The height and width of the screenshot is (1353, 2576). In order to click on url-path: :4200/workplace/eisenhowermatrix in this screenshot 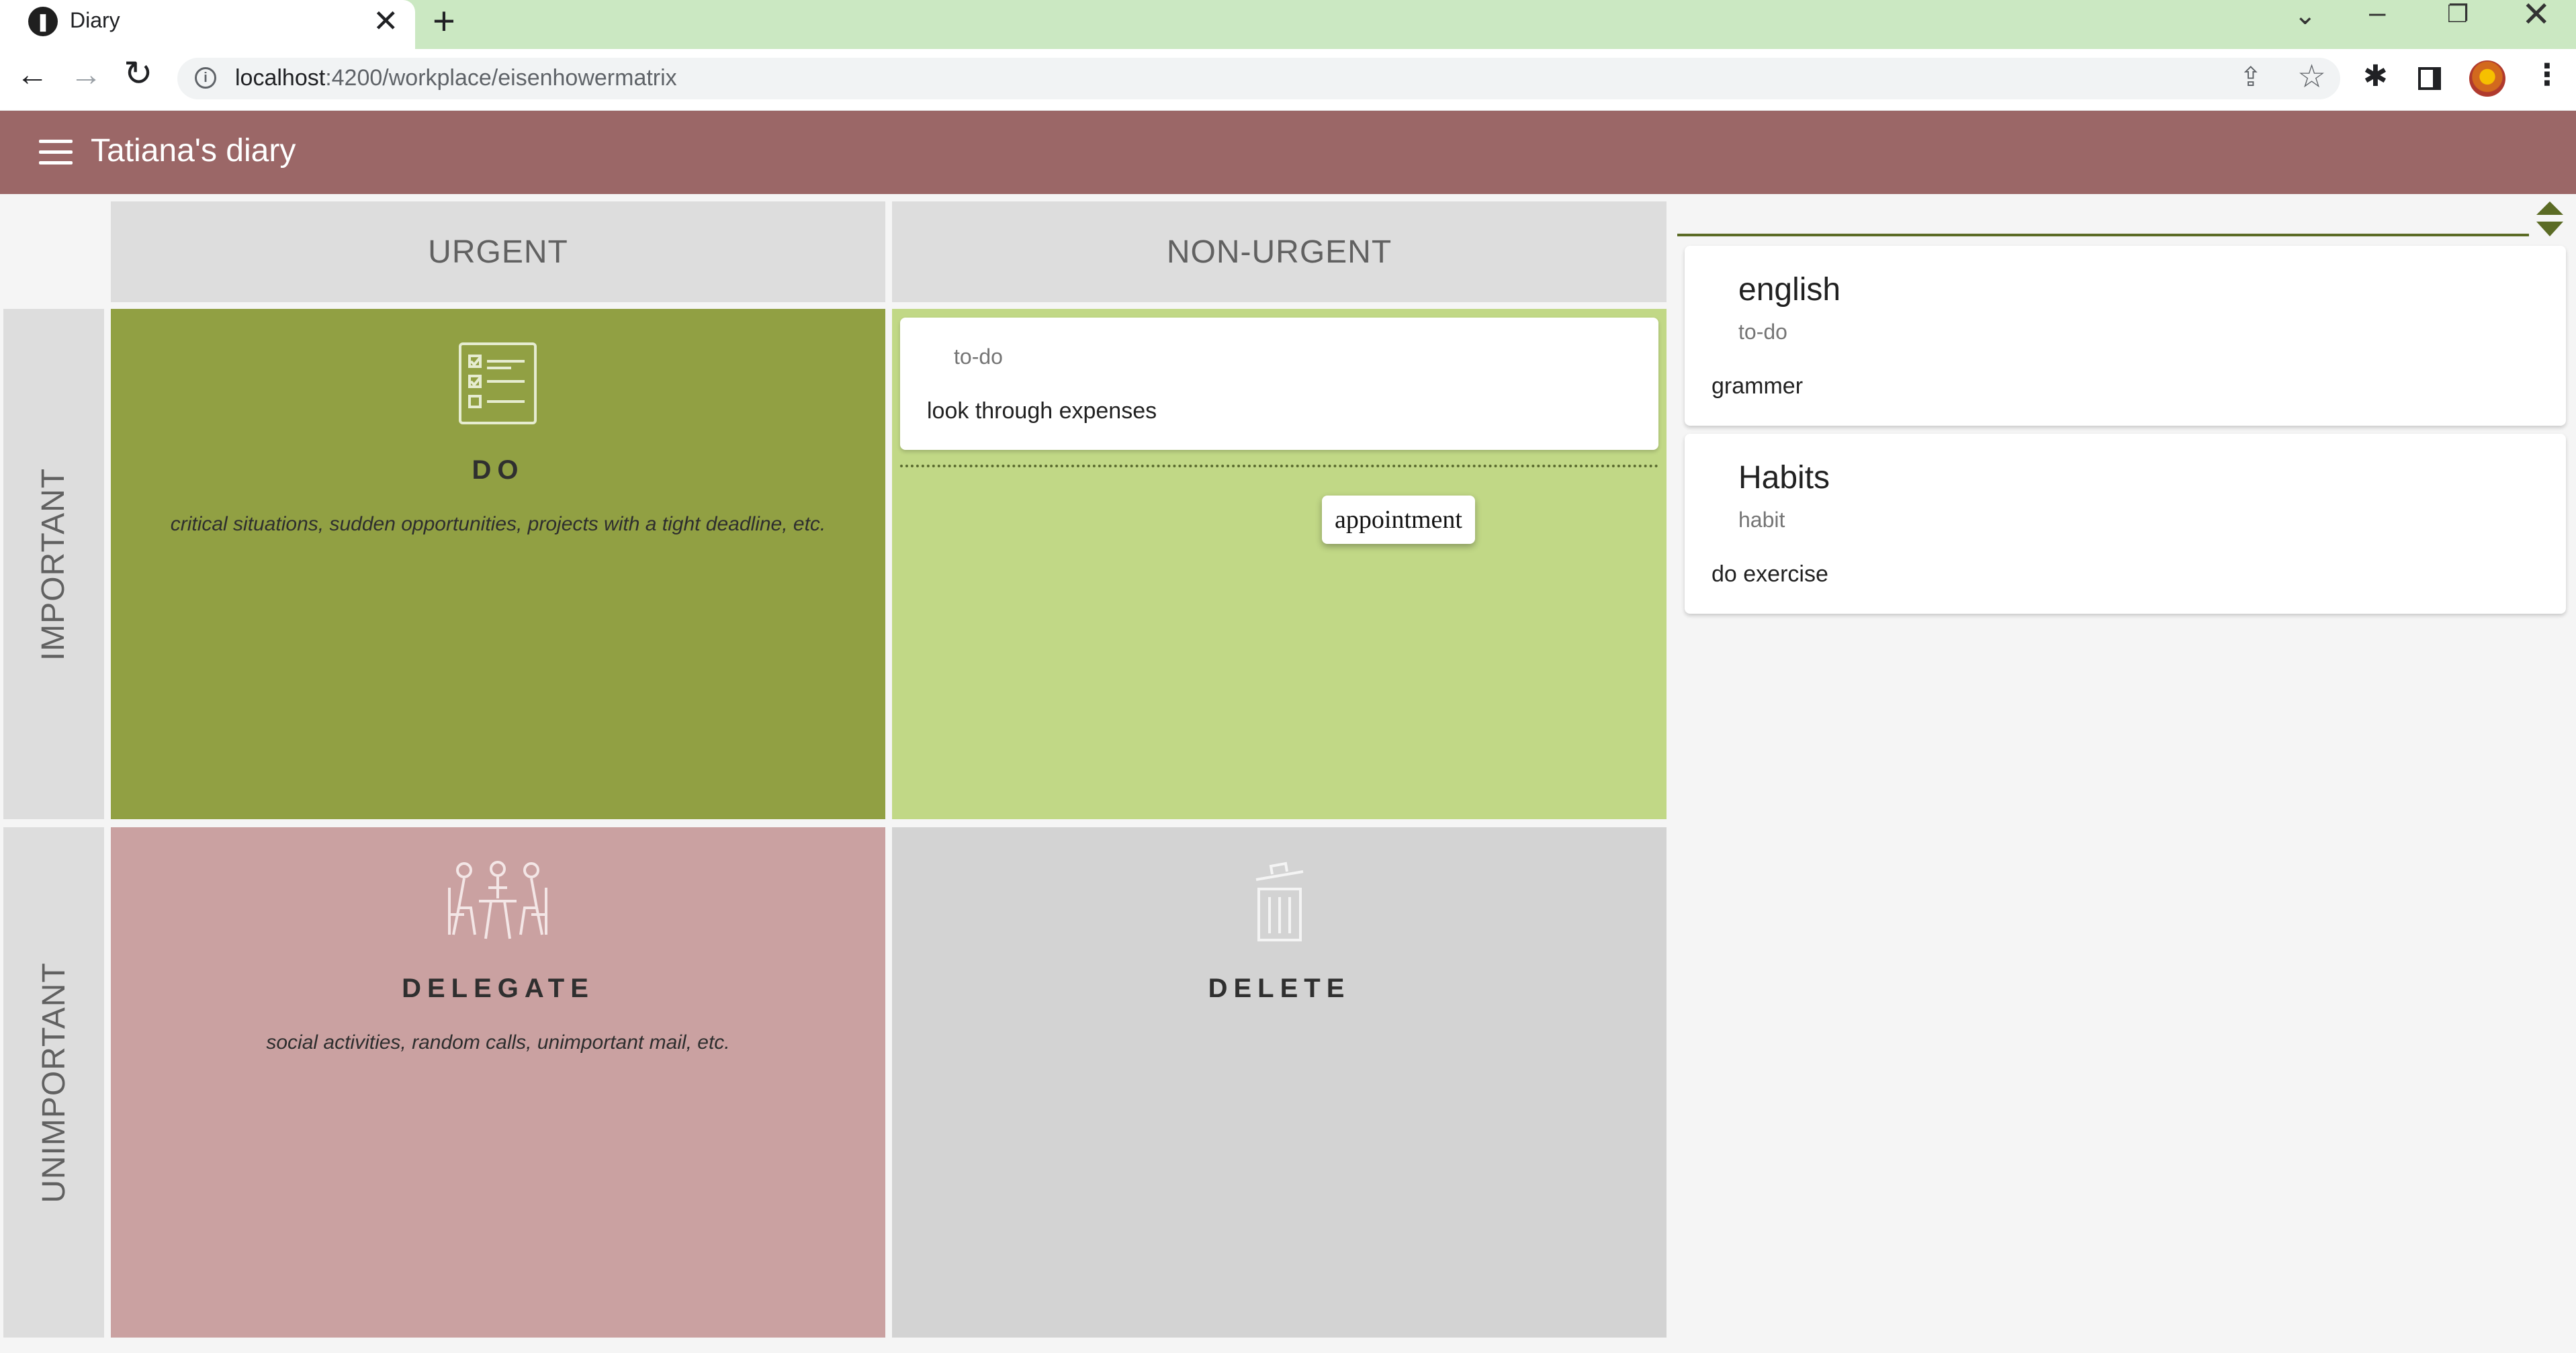, I will do `click(501, 78)`.